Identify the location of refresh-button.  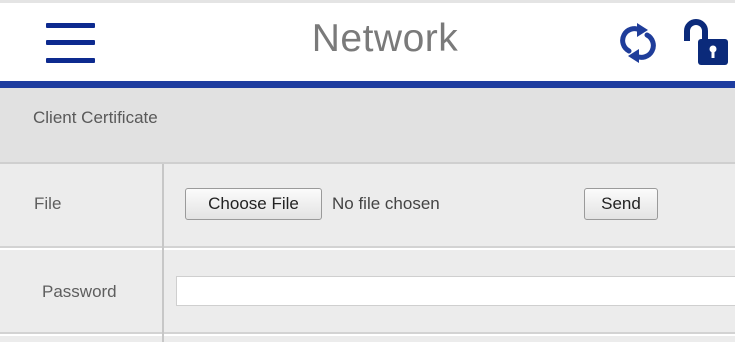
(638, 43).